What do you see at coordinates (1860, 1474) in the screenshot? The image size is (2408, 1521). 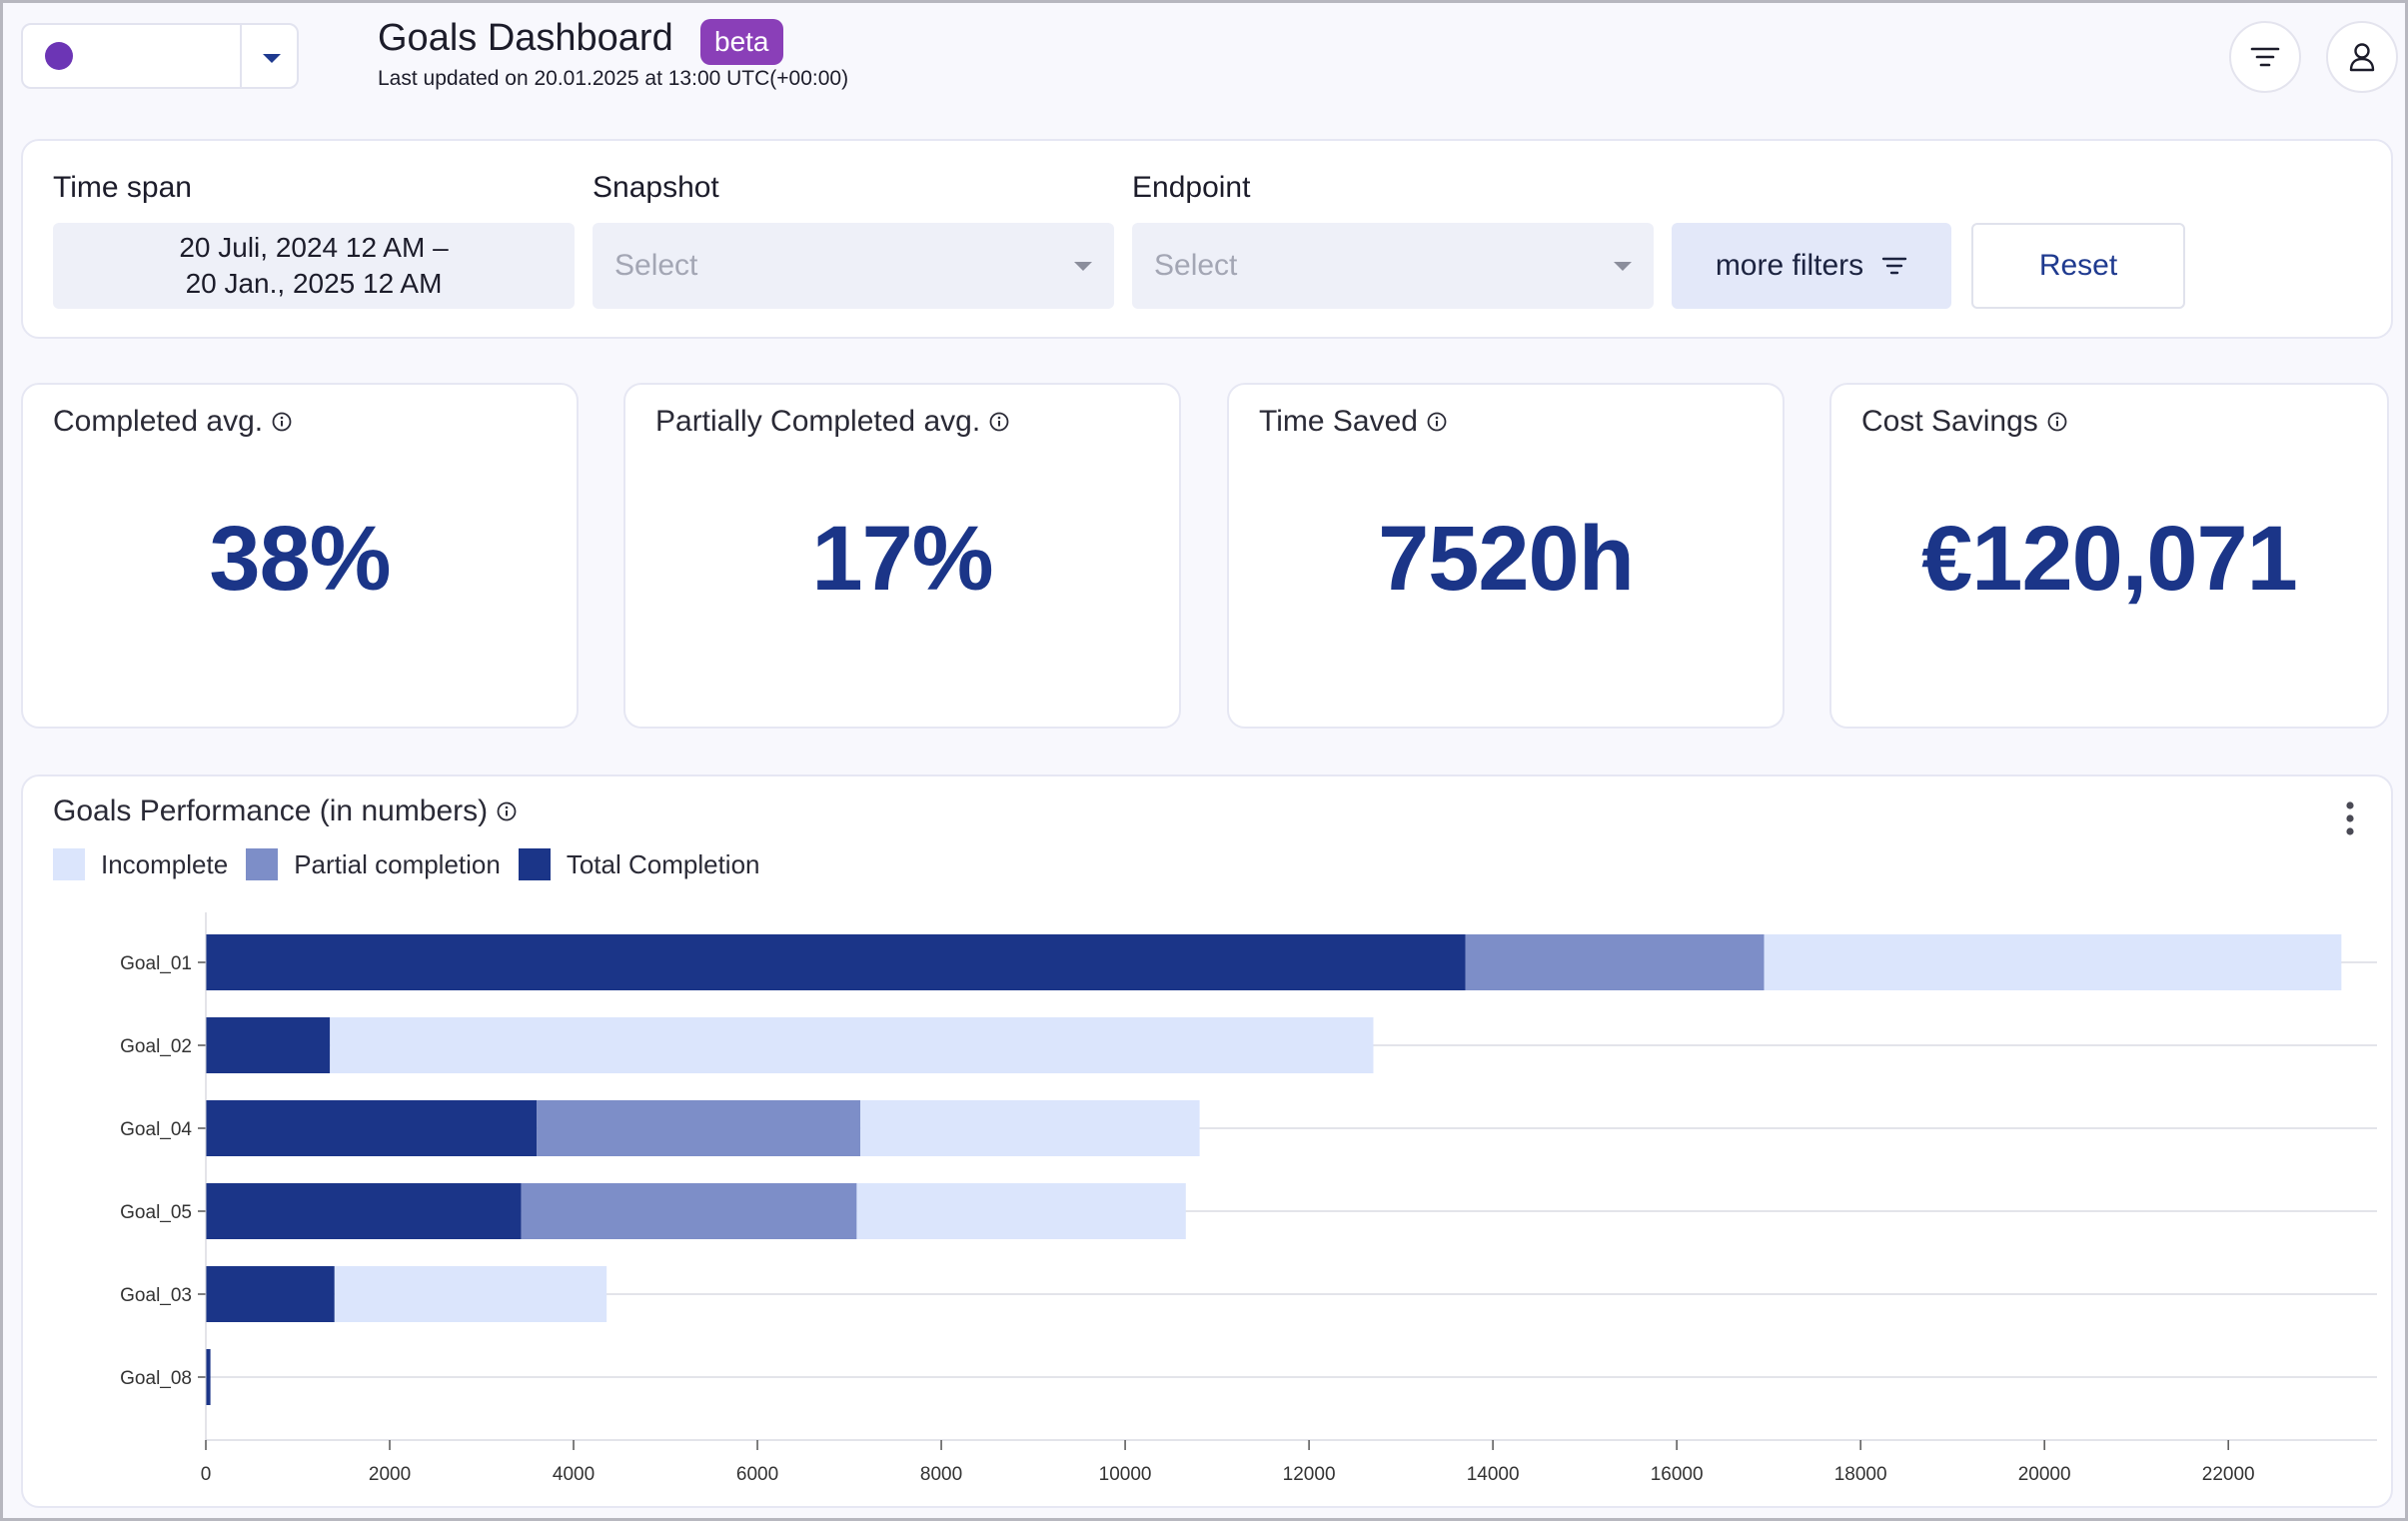 I see `x-tick-label: 18000` at bounding box center [1860, 1474].